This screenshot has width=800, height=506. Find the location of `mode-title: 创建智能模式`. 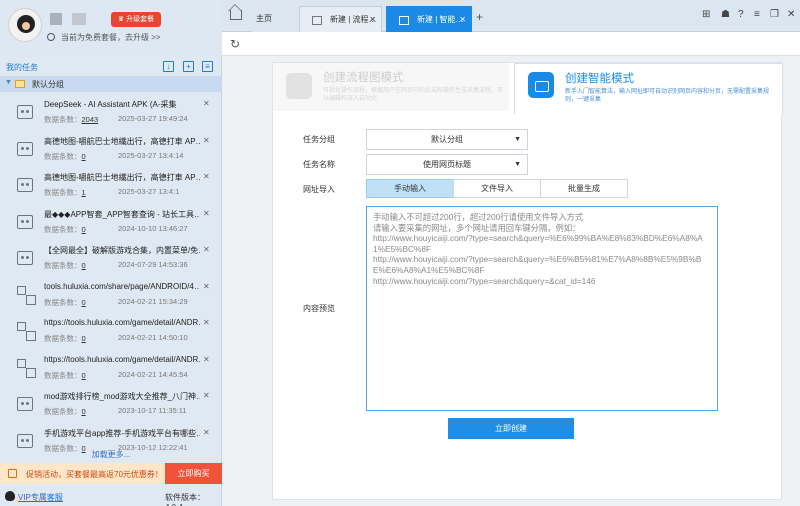

mode-title: 创建智能模式 is located at coordinates (599, 79).